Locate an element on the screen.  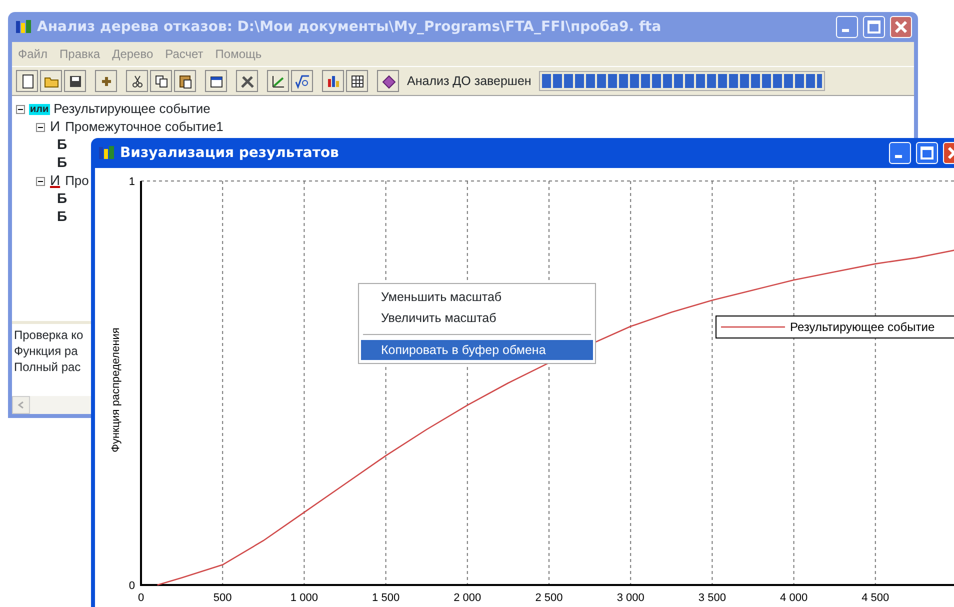
legend-label: Результирующее событие is located at coordinates (862, 327).